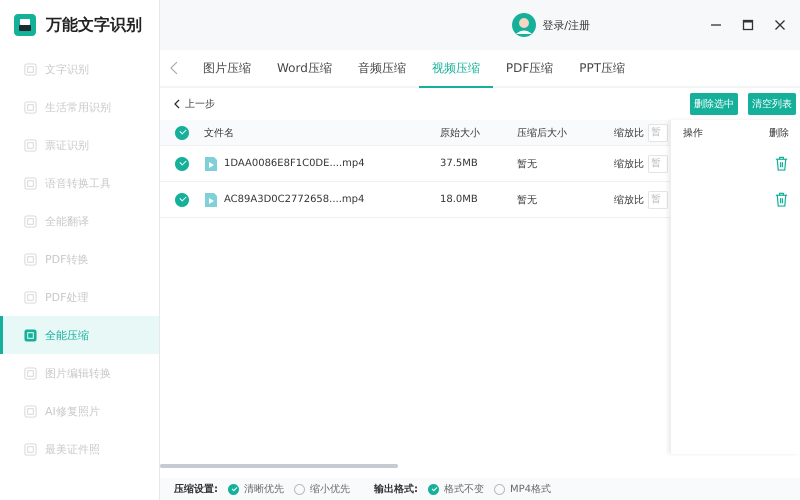  Describe the element at coordinates (256, 489) in the screenshot. I see `radio-option: 清晰优先` at that location.